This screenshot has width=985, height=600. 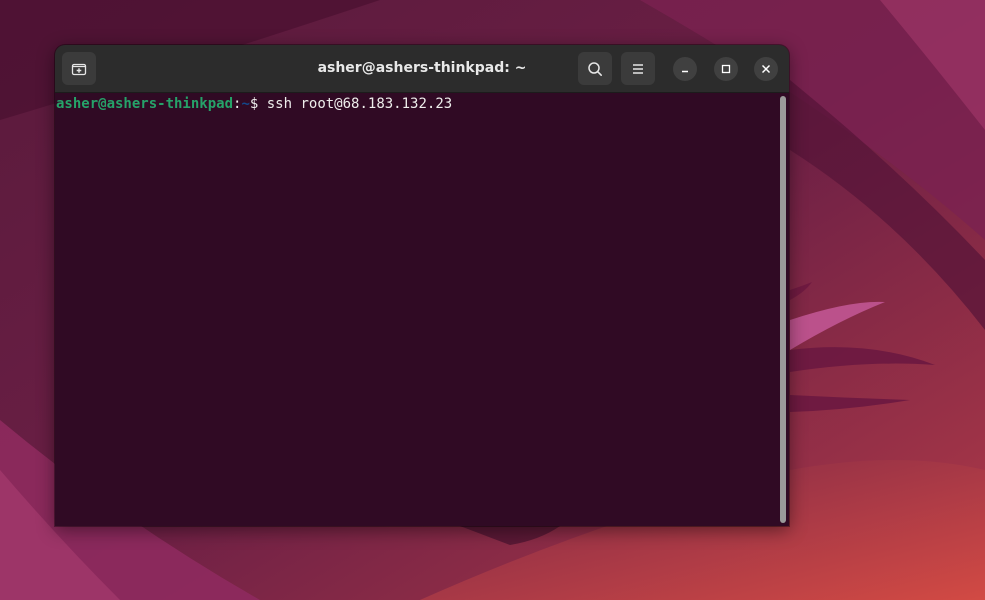 What do you see at coordinates (359, 104) in the screenshot?
I see `typed-command: ssh root@68.183.132.23` at bounding box center [359, 104].